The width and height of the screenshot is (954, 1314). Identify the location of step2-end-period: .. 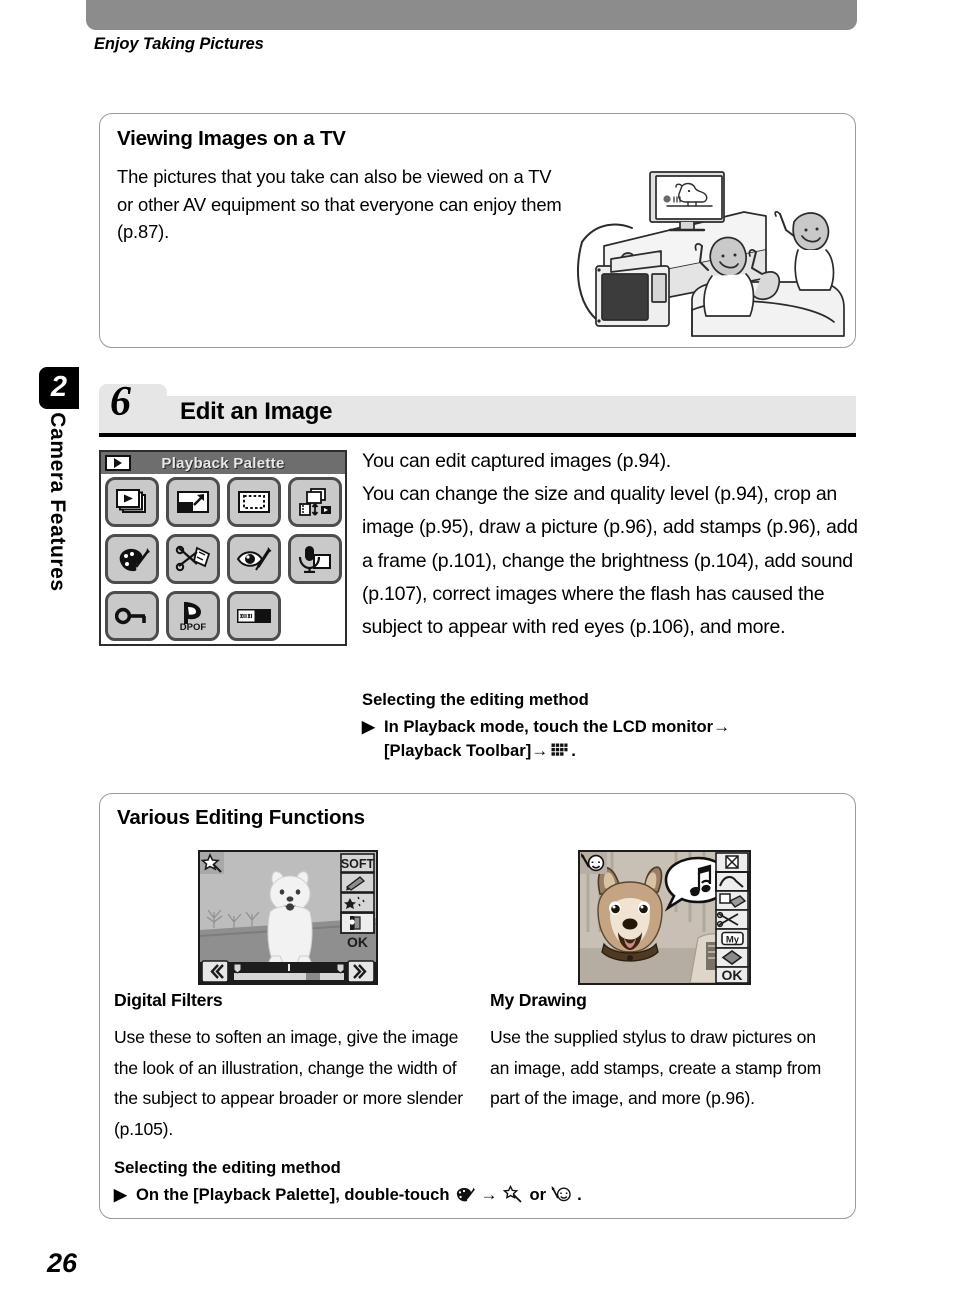
(579, 1194).